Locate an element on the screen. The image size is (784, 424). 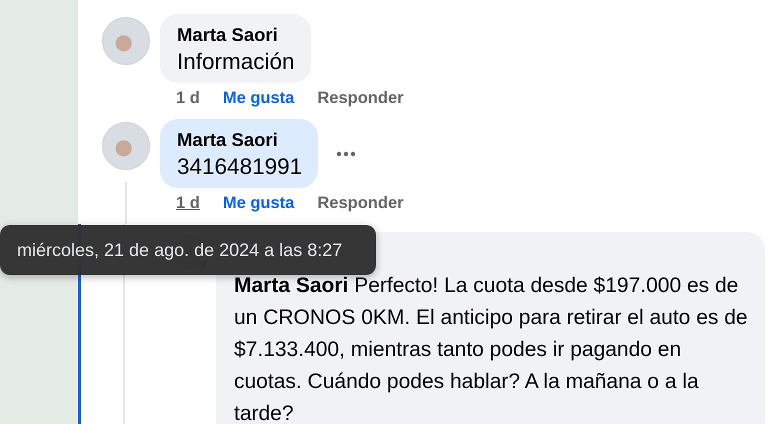
timestamp-tooltip: miércoles, 21 de ago. de 2024 a las 8:27 is located at coordinates (188, 250).